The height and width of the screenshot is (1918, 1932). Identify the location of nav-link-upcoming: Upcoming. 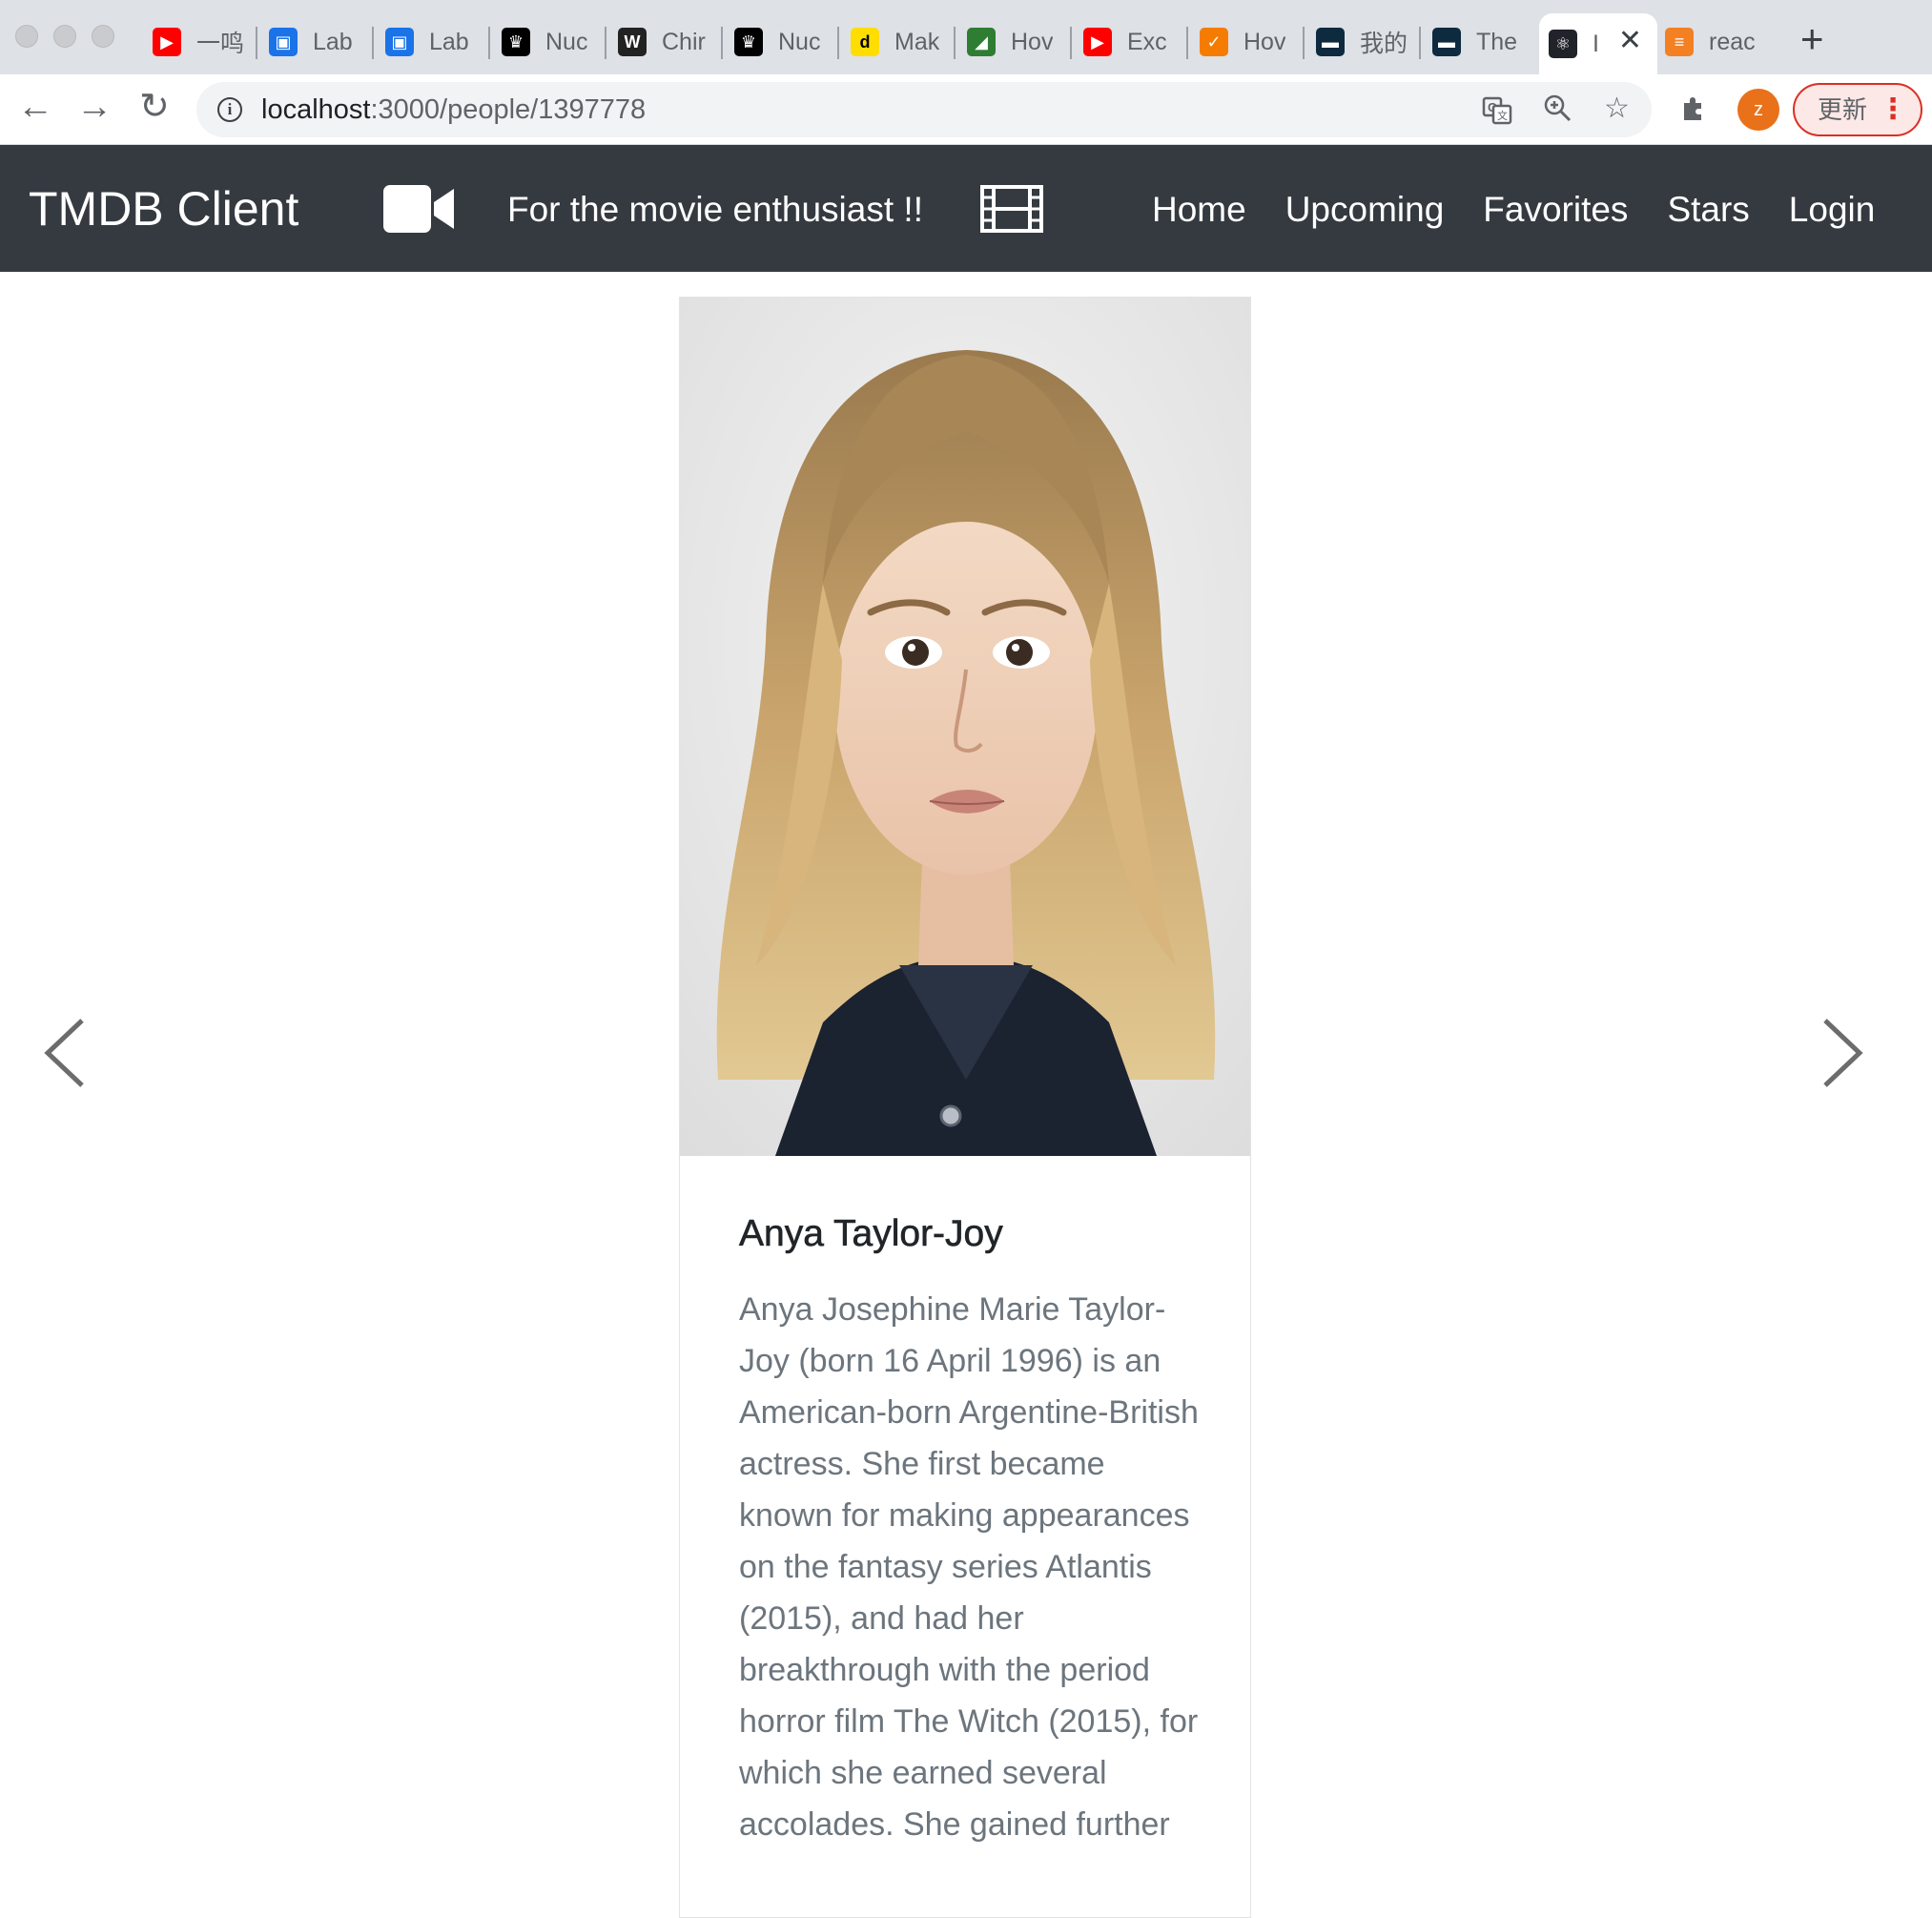
(1365, 210).